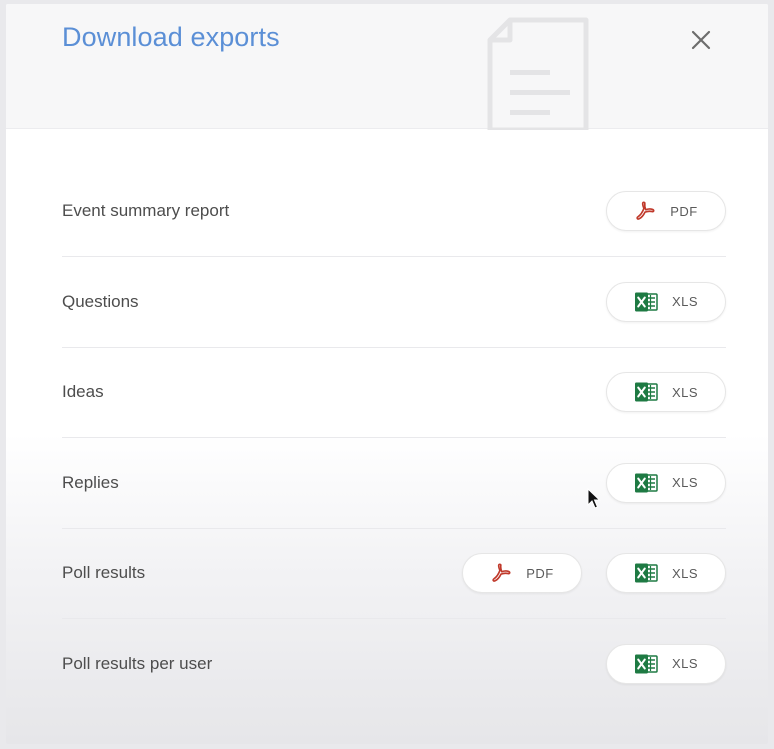 The width and height of the screenshot is (774, 749). I want to click on export-row: Event summary report PDF, so click(394, 211).